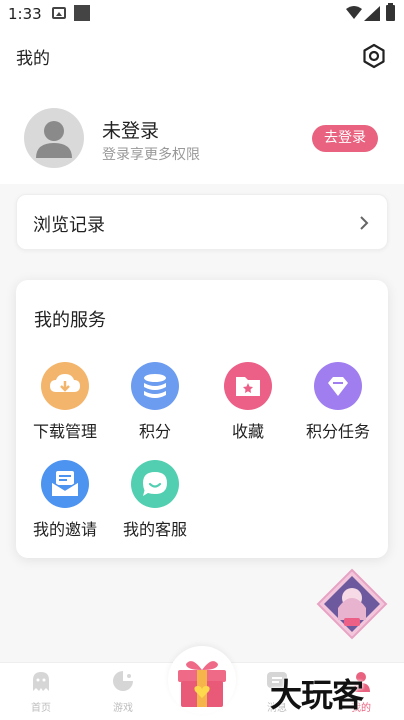  I want to click on service-points: 积分, so click(155, 402).